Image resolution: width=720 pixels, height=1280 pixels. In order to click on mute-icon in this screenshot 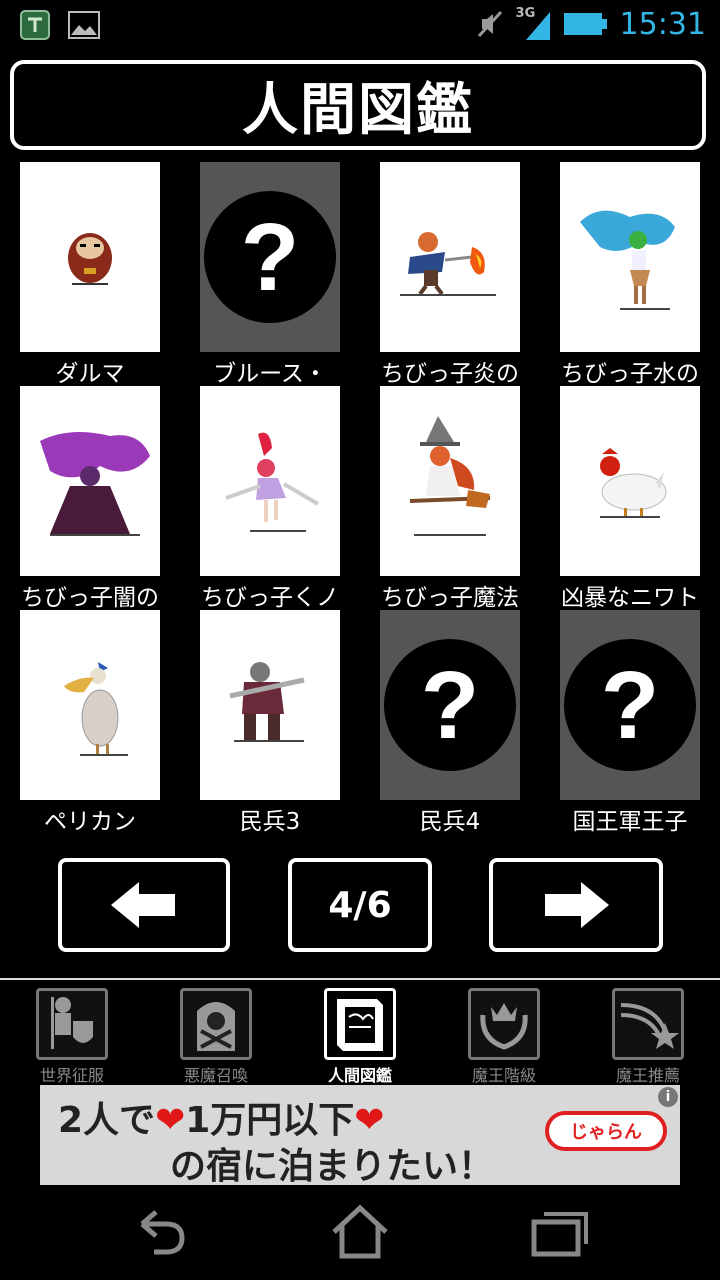, I will do `click(489, 24)`.